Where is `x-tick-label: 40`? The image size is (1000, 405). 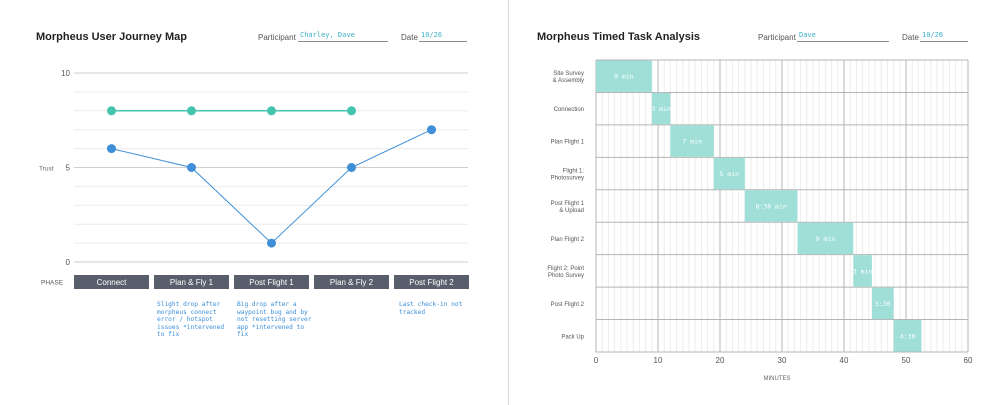
x-tick-label: 40 is located at coordinates (844, 360).